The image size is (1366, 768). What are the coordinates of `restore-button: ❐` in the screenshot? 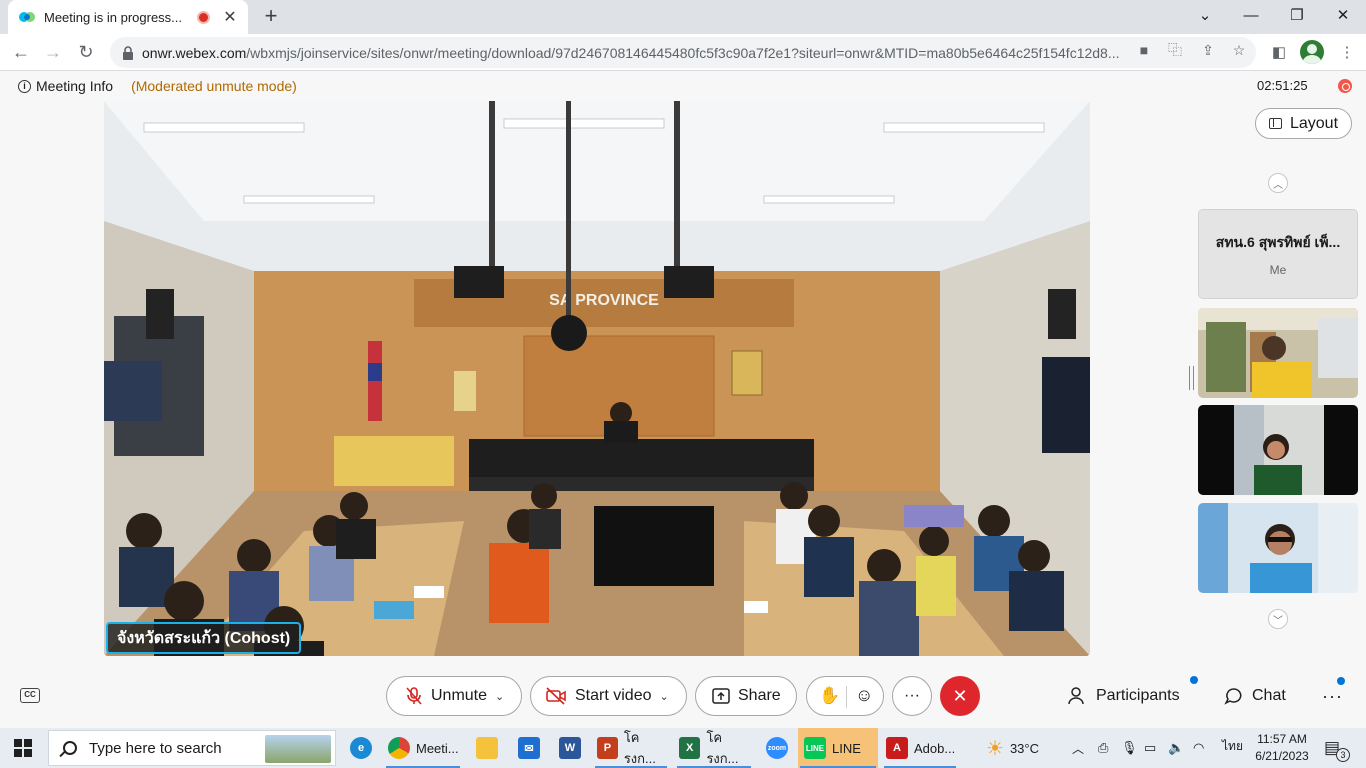 It's located at (1297, 15).